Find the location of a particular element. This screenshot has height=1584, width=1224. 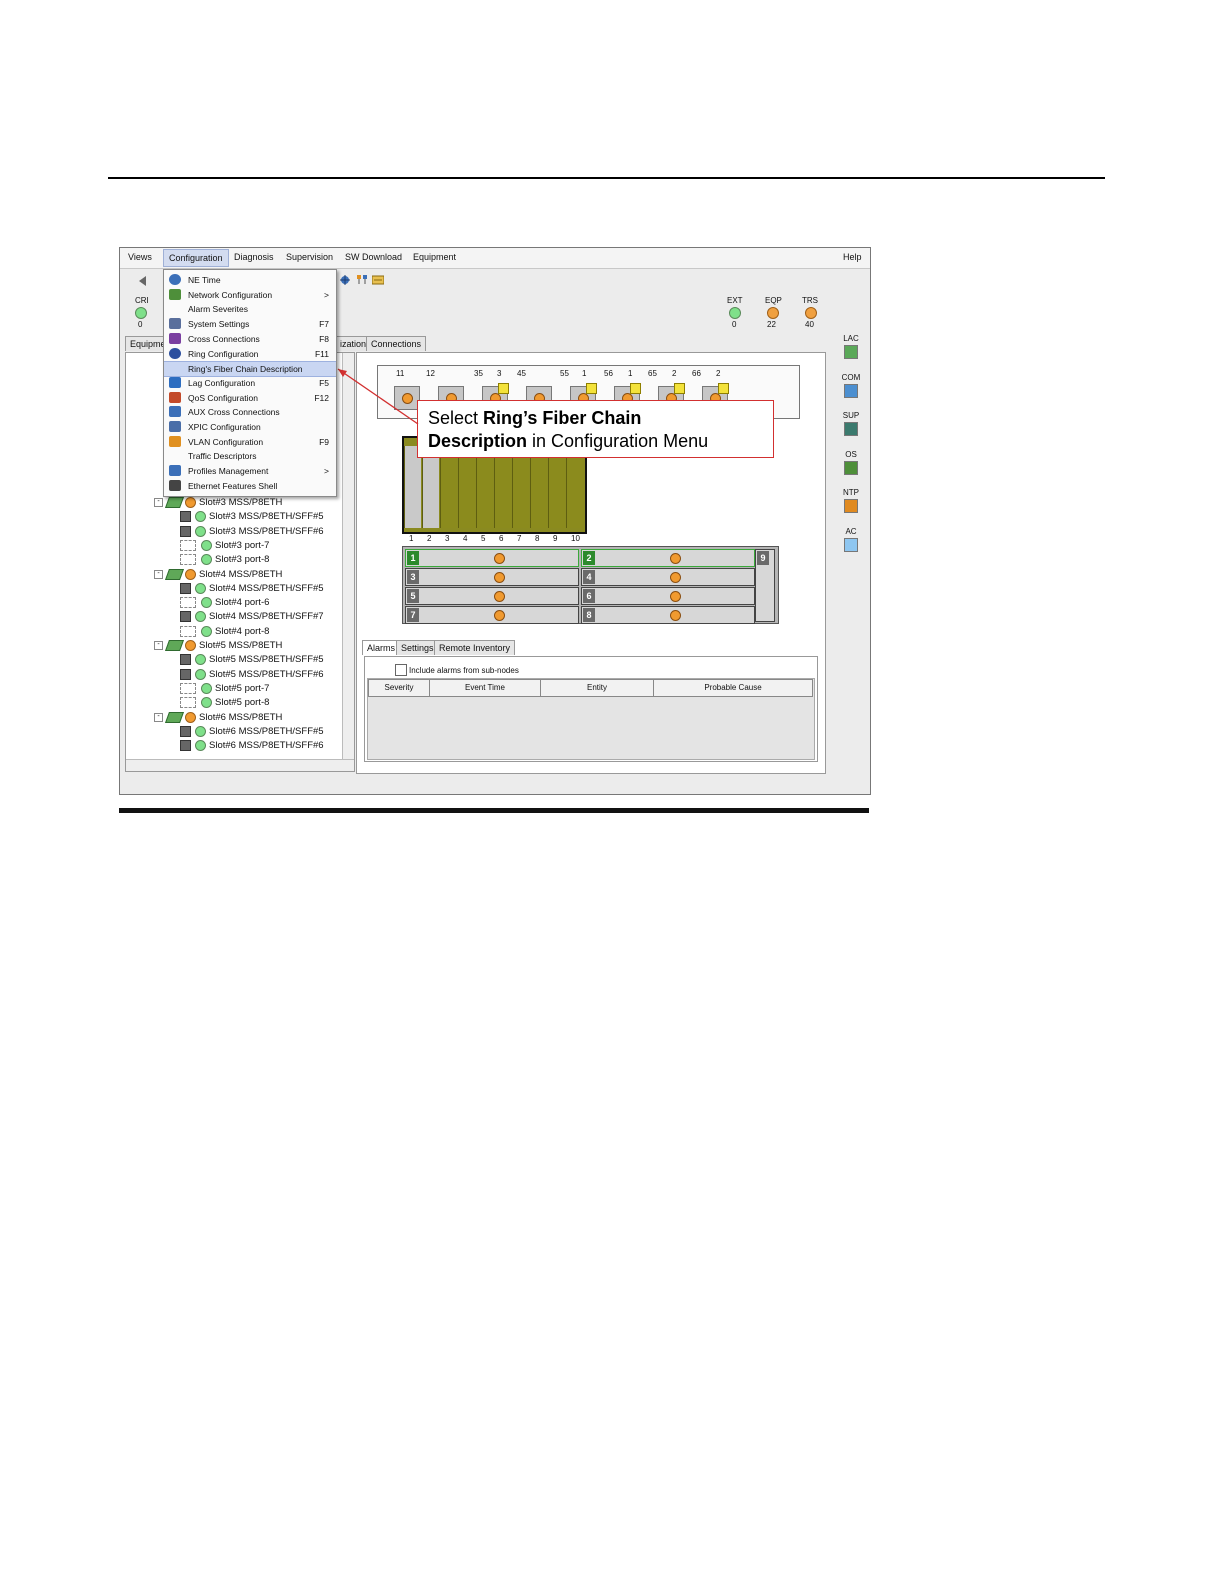

fan-card: 9 is located at coordinates (765, 585).